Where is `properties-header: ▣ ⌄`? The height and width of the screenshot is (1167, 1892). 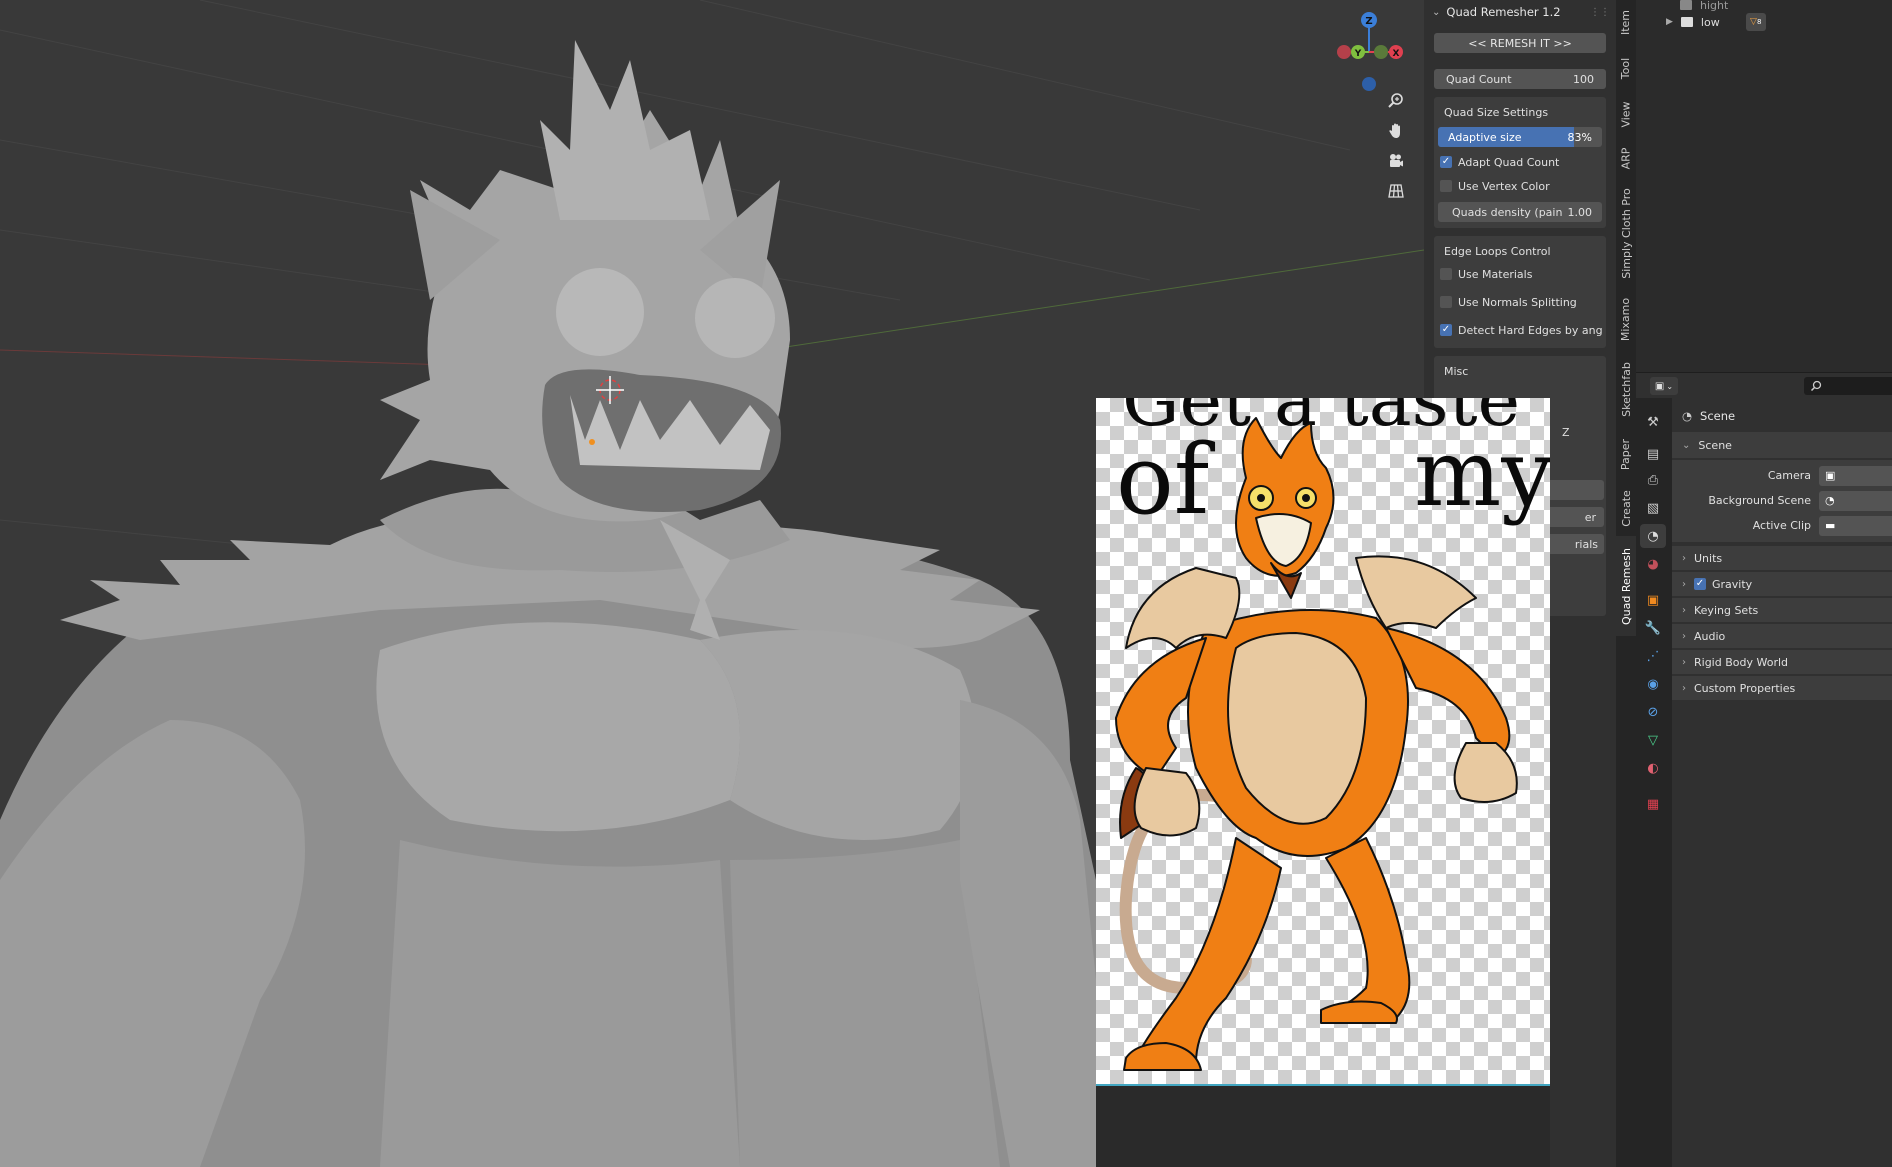
properties-header: ▣ ⌄ is located at coordinates (1764, 385).